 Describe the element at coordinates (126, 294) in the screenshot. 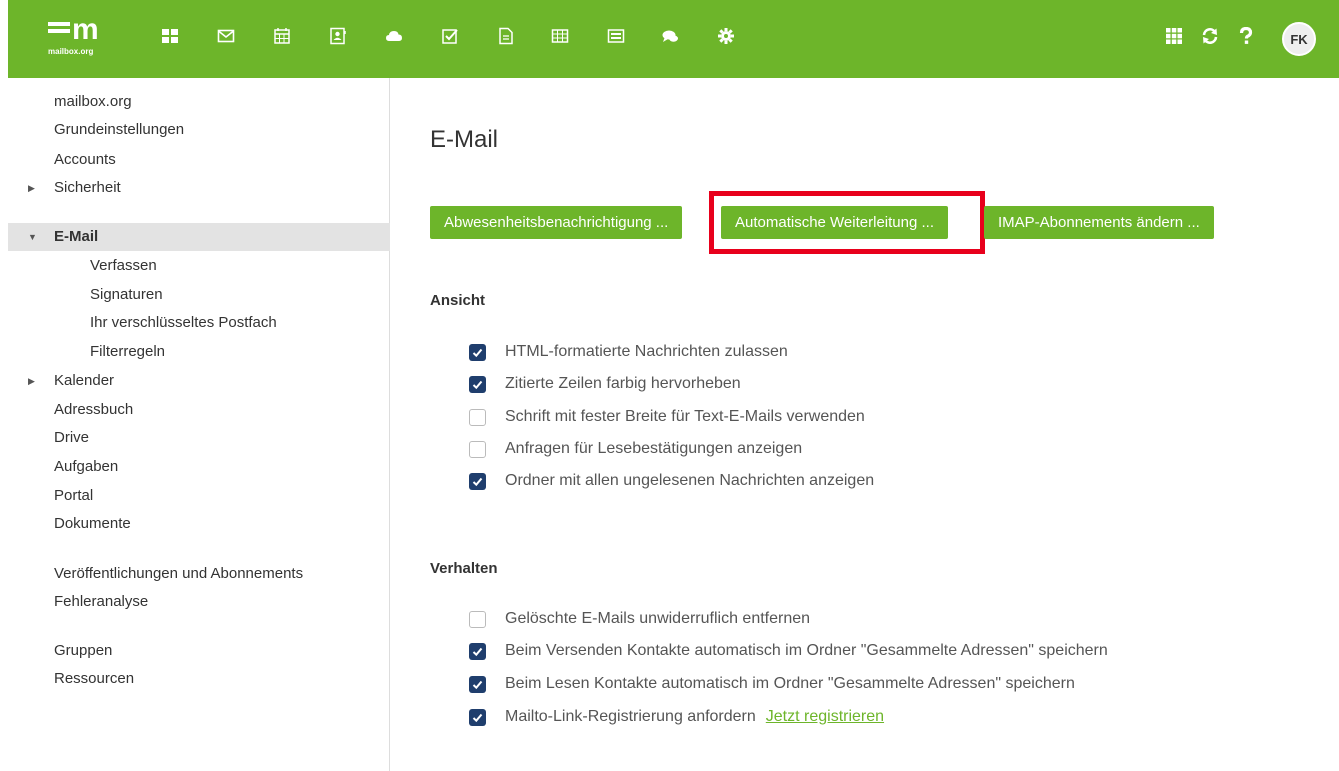

I see `sidebar-item-label: Signaturen` at that location.